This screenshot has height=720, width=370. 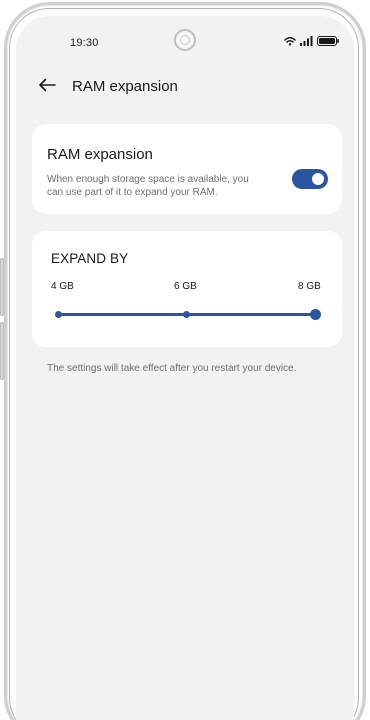 I want to click on front-camera, so click(x=185, y=40).